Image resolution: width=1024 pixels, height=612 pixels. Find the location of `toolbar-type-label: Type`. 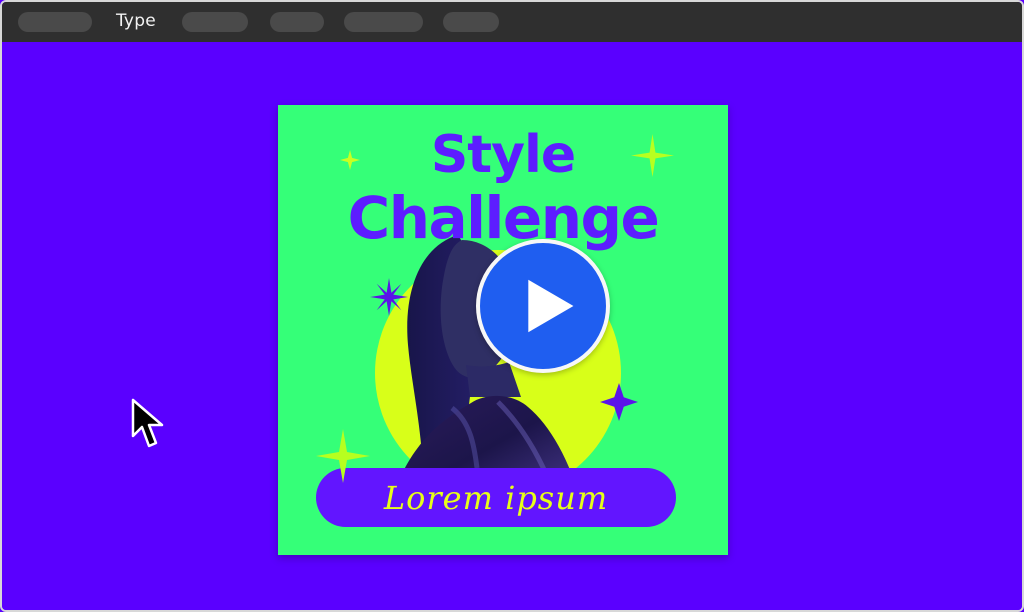

toolbar-type-label: Type is located at coordinates (136, 21).